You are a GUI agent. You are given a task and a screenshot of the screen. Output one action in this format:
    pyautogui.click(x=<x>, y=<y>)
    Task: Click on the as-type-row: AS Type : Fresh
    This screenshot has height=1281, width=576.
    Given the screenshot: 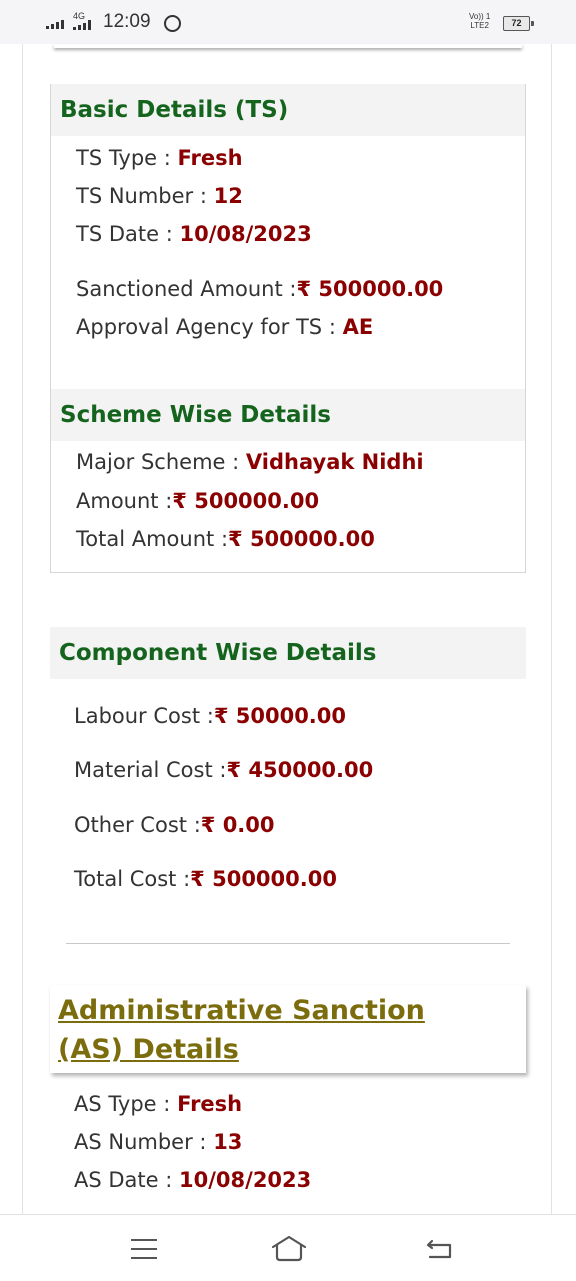 What is the action you would take?
    pyautogui.click(x=158, y=1104)
    